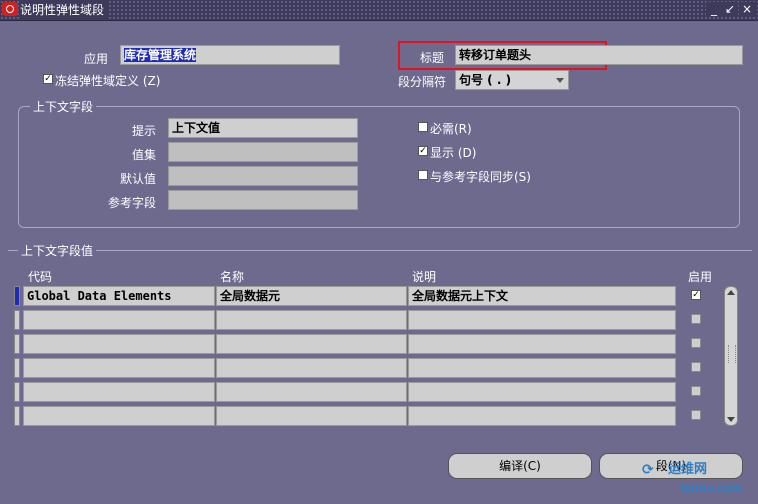 The height and width of the screenshot is (504, 758). What do you see at coordinates (700, 277) in the screenshot?
I see `col-header-enabled: 启用` at bounding box center [700, 277].